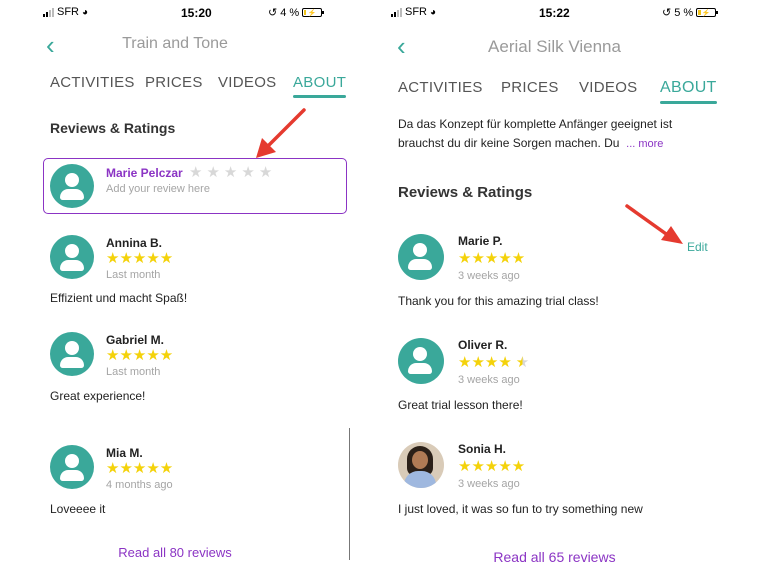 This screenshot has height=575, width=758. Describe the element at coordinates (196, 13) in the screenshot. I see `status-time: 15:20` at that location.